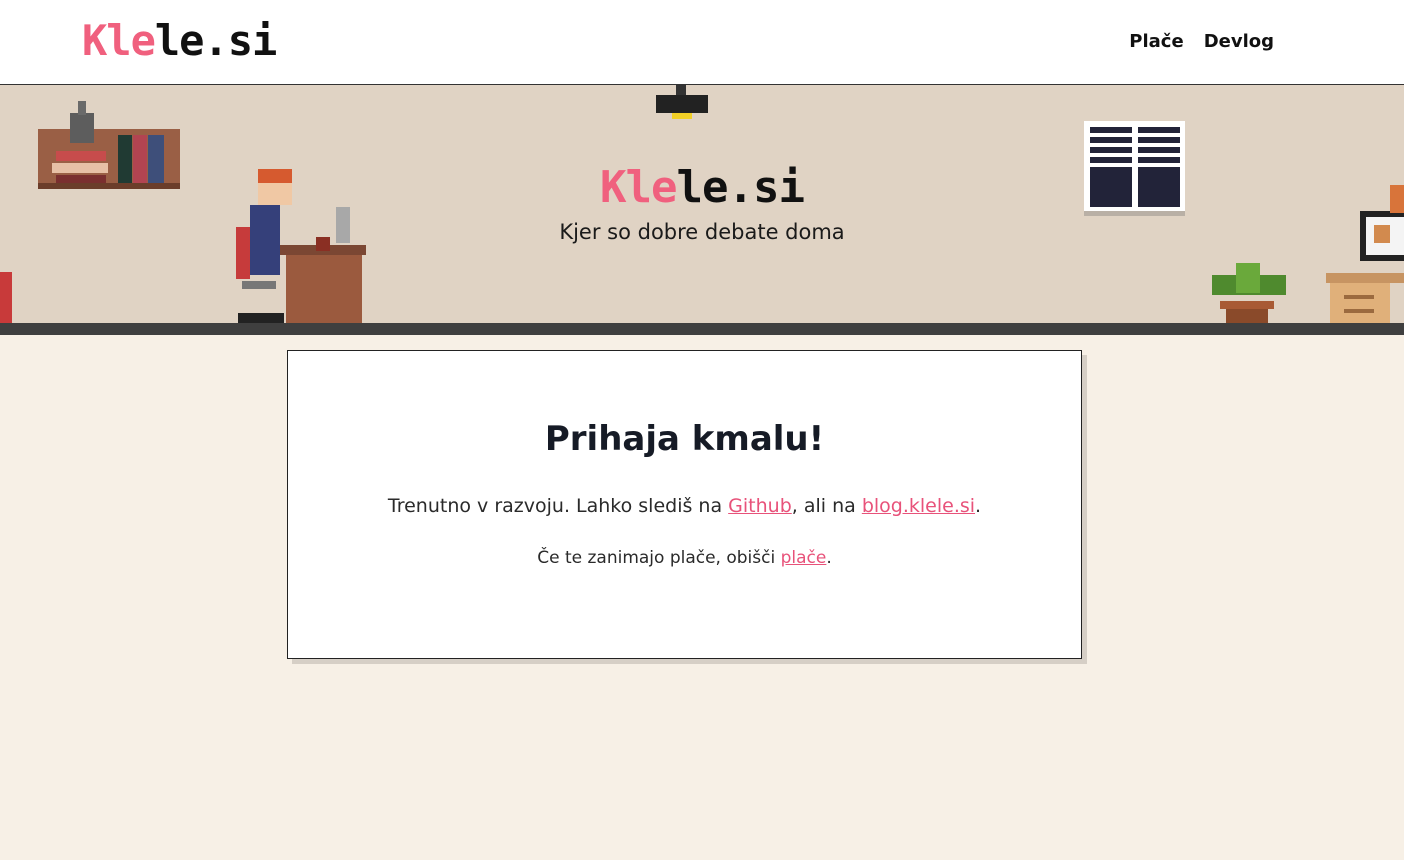 This screenshot has width=1404, height=860. What do you see at coordinates (684, 439) in the screenshot?
I see `card-heading: Prihaja kmalu!` at bounding box center [684, 439].